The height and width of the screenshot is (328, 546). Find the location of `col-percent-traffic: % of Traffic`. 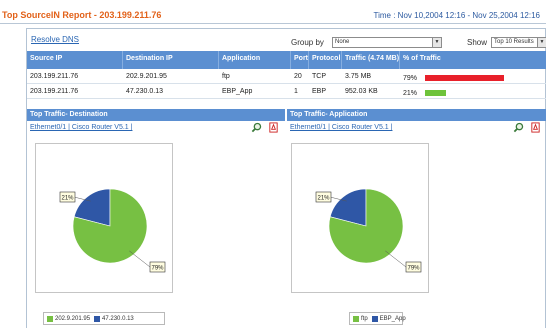

col-percent-traffic: % of Traffic is located at coordinates (473, 60).